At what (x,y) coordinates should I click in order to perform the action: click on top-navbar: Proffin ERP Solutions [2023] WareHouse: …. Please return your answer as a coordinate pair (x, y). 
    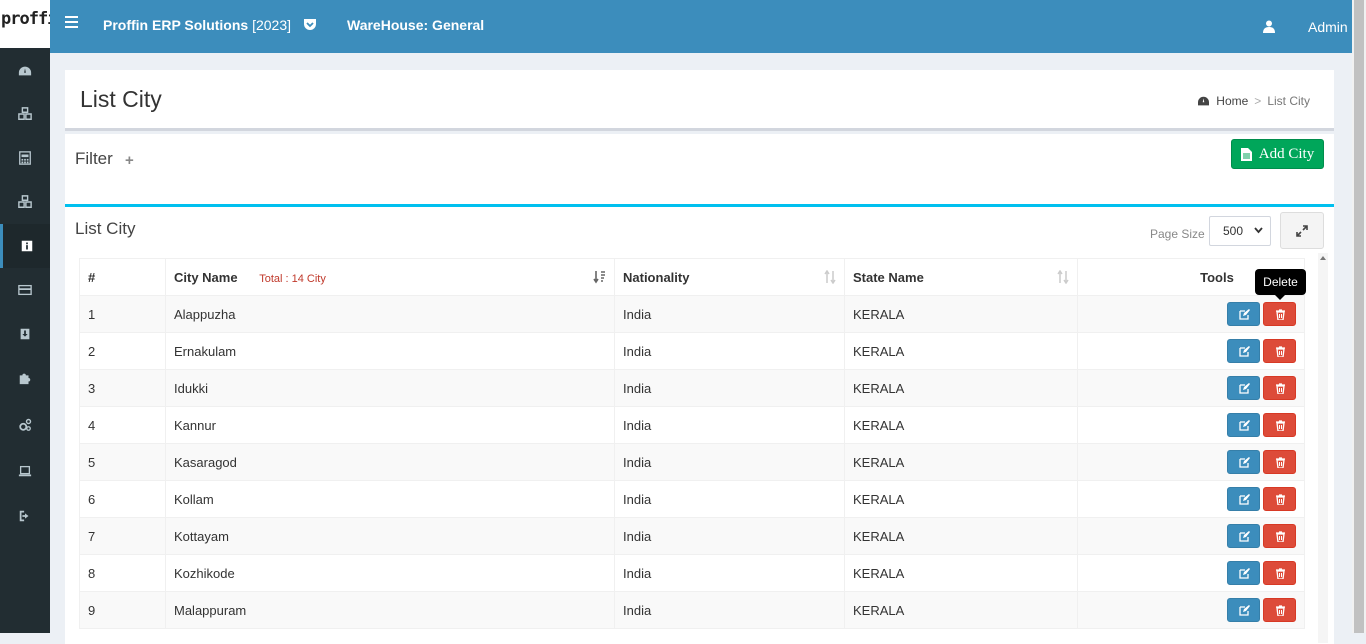
    Looking at the image, I should click on (701, 26).